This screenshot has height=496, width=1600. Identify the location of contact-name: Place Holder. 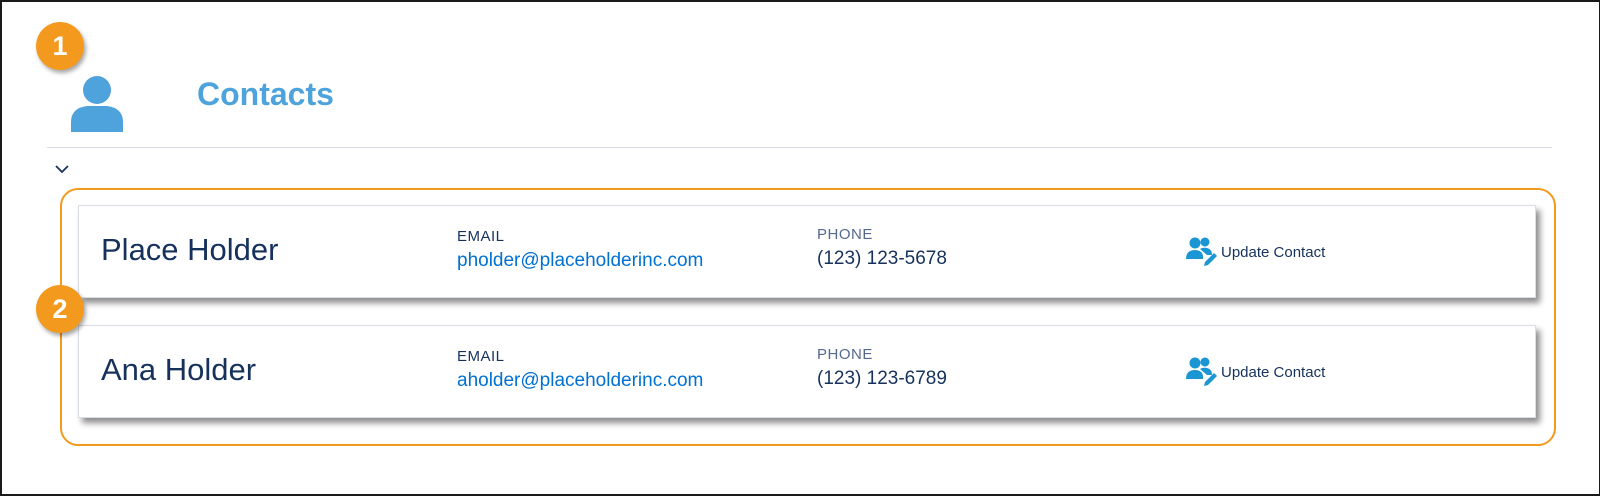
(190, 249).